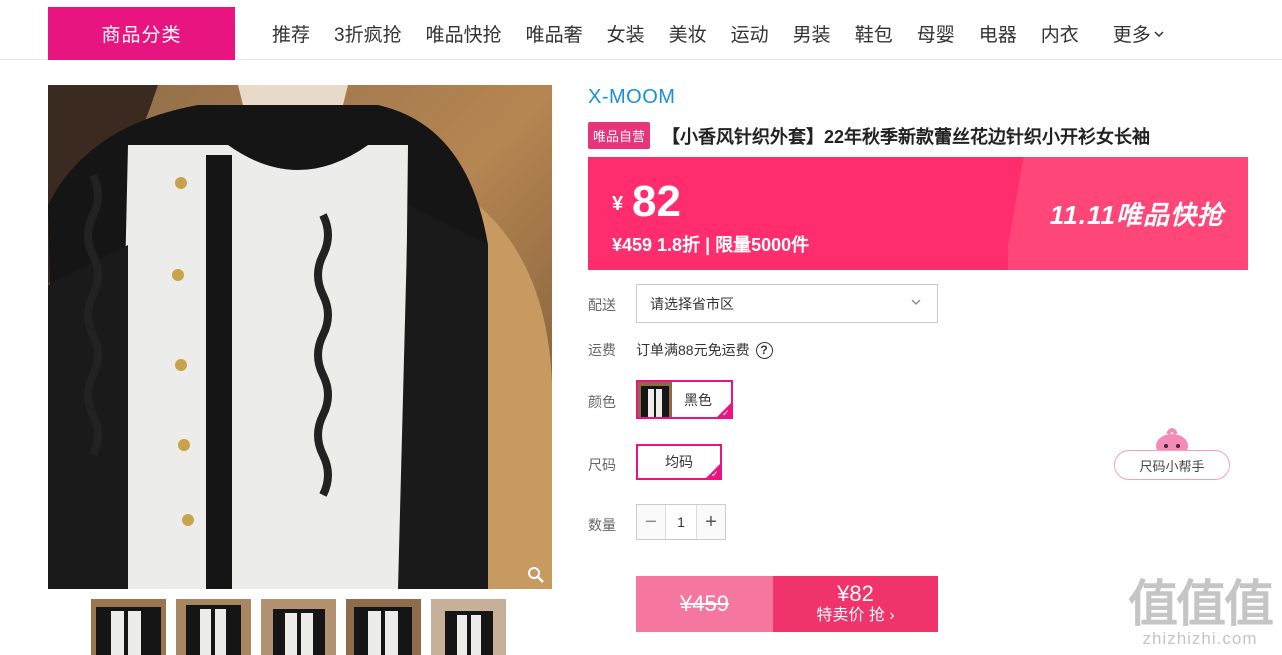 The height and width of the screenshot is (655, 1282). What do you see at coordinates (918, 213) in the screenshot?
I see `price-banner: ¥ 82 ¥459 1.8折 | 限量5000件 11.11唯品快抢` at bounding box center [918, 213].